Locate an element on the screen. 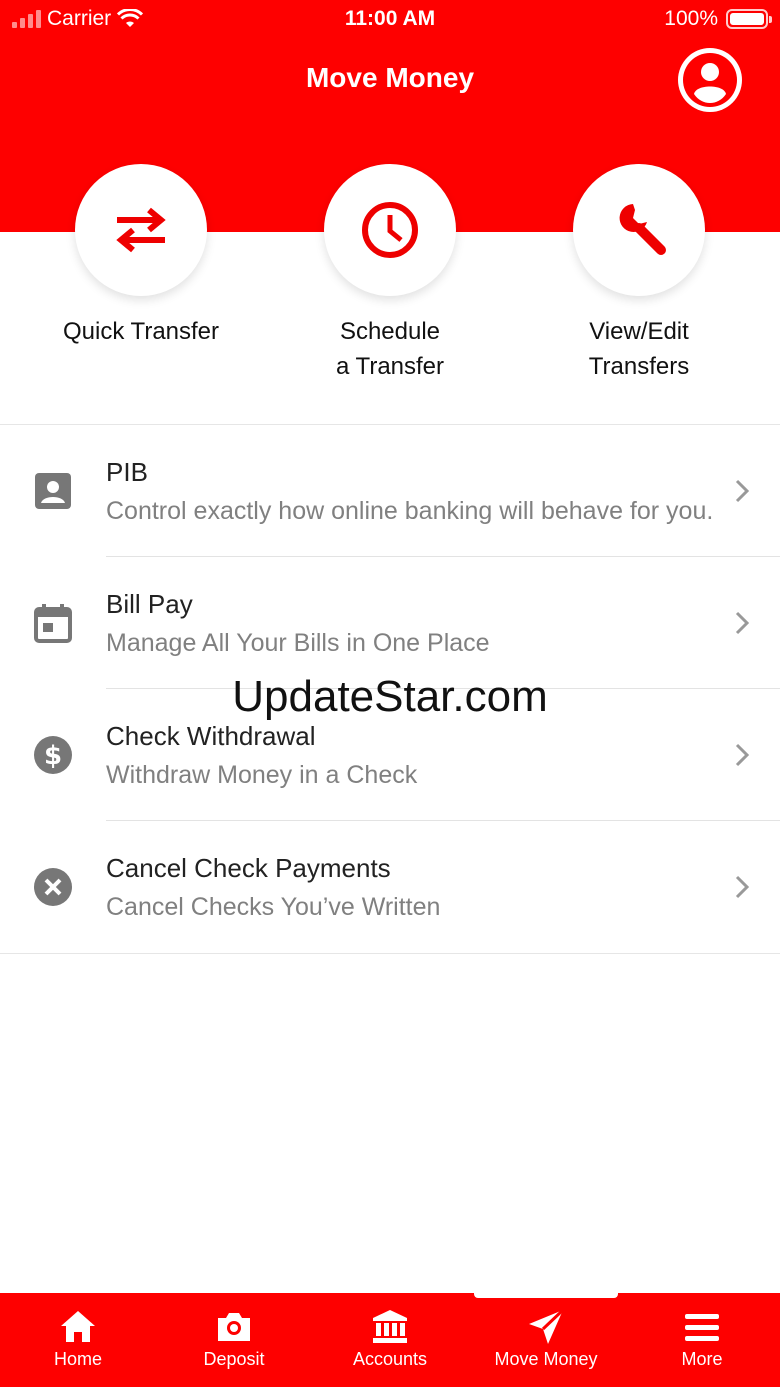 This screenshot has width=780, height=1387. tab-accounts: Accounts is located at coordinates (390, 1340).